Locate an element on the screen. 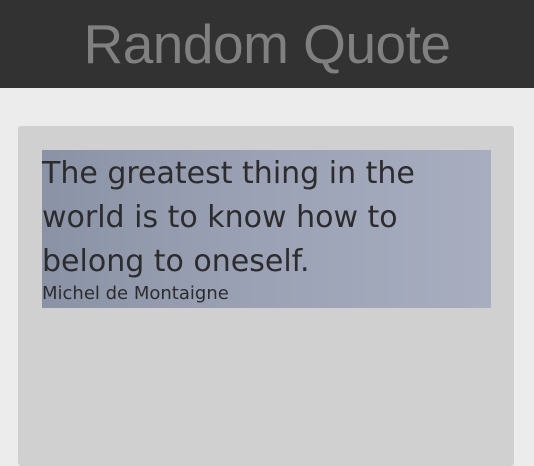 The image size is (534, 466). app-title: Random Quote is located at coordinates (267, 44).